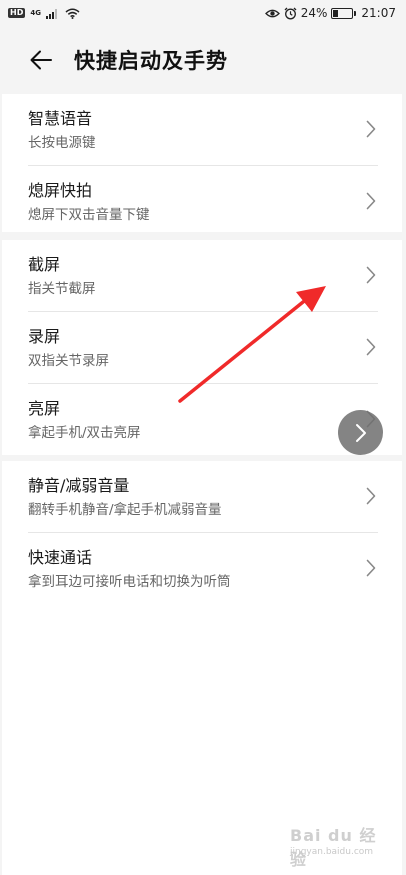 The height and width of the screenshot is (875, 406). What do you see at coordinates (44, 264) in the screenshot?
I see `setting-title: 截屏` at bounding box center [44, 264].